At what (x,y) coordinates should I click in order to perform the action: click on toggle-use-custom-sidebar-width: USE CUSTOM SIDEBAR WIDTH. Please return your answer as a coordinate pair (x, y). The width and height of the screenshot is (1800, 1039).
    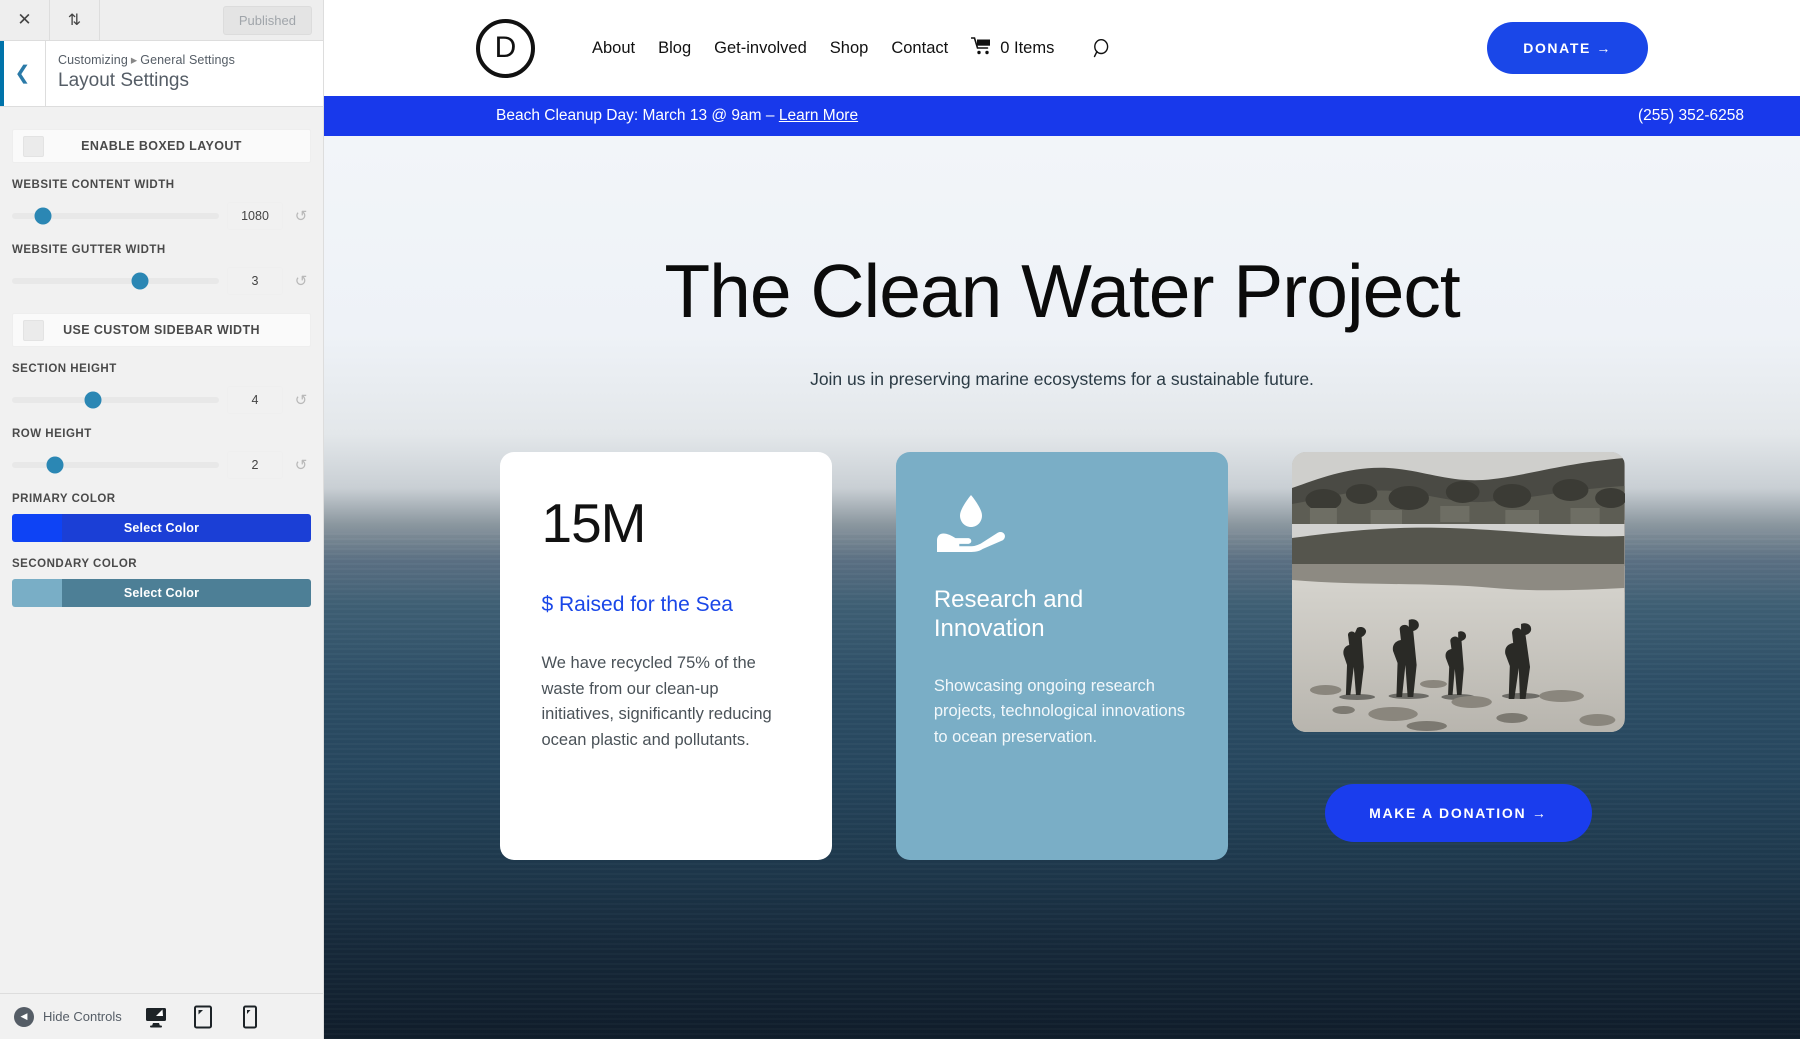
    Looking at the image, I should click on (161, 330).